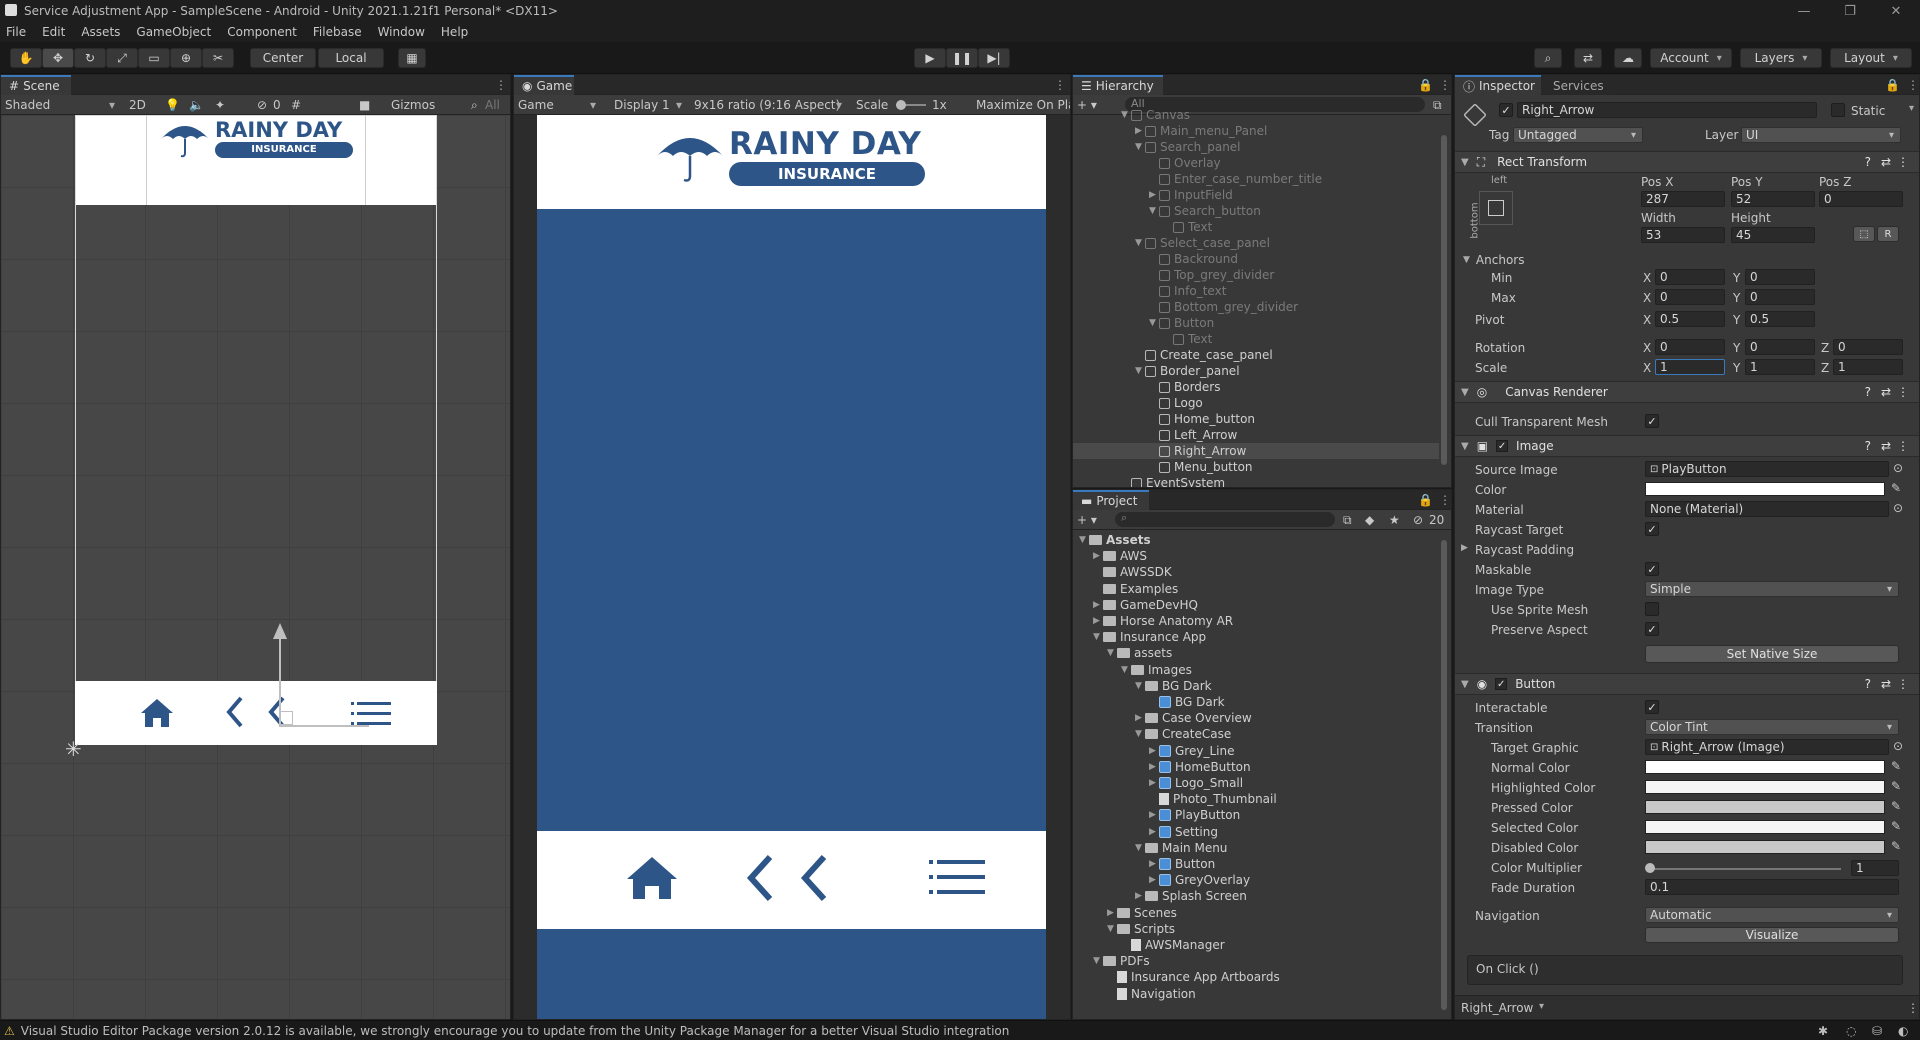 This screenshot has width=1920, height=1040. I want to click on anchor-preset-button, so click(1496, 208).